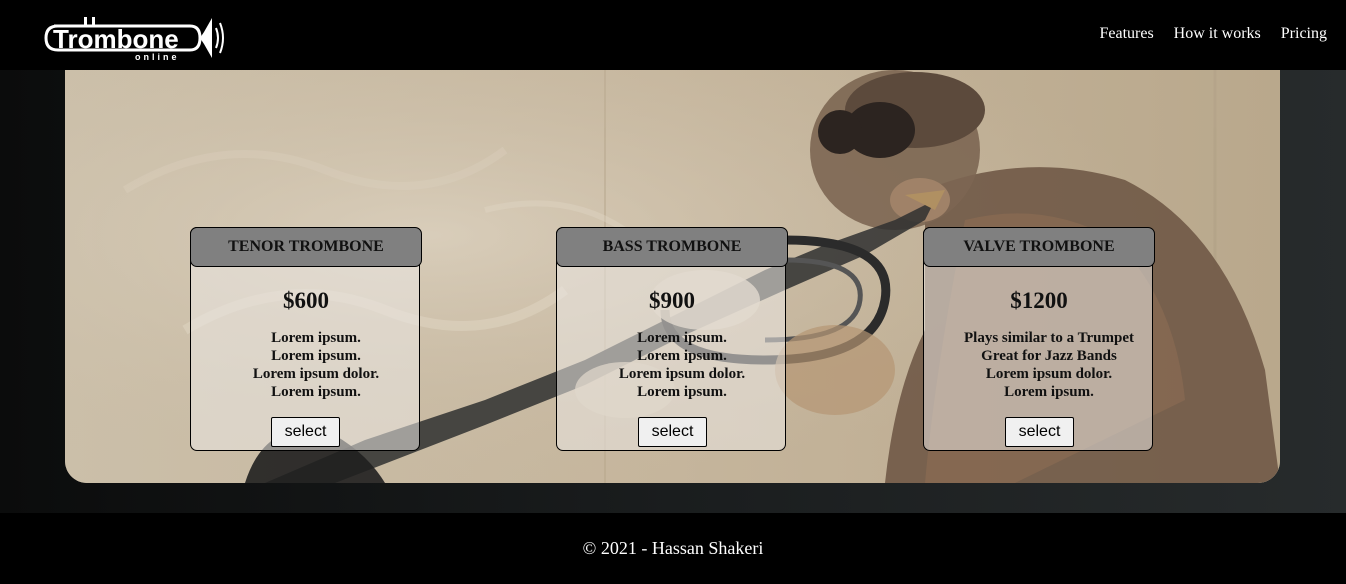  What do you see at coordinates (1039, 300) in the screenshot?
I see `card-price: $1200` at bounding box center [1039, 300].